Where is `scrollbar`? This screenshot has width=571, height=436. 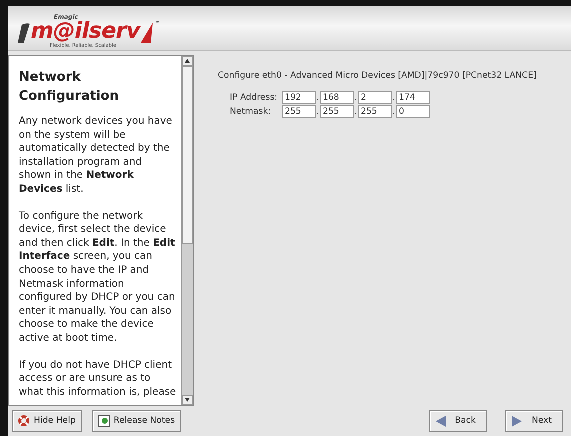
scrollbar is located at coordinates (187, 230).